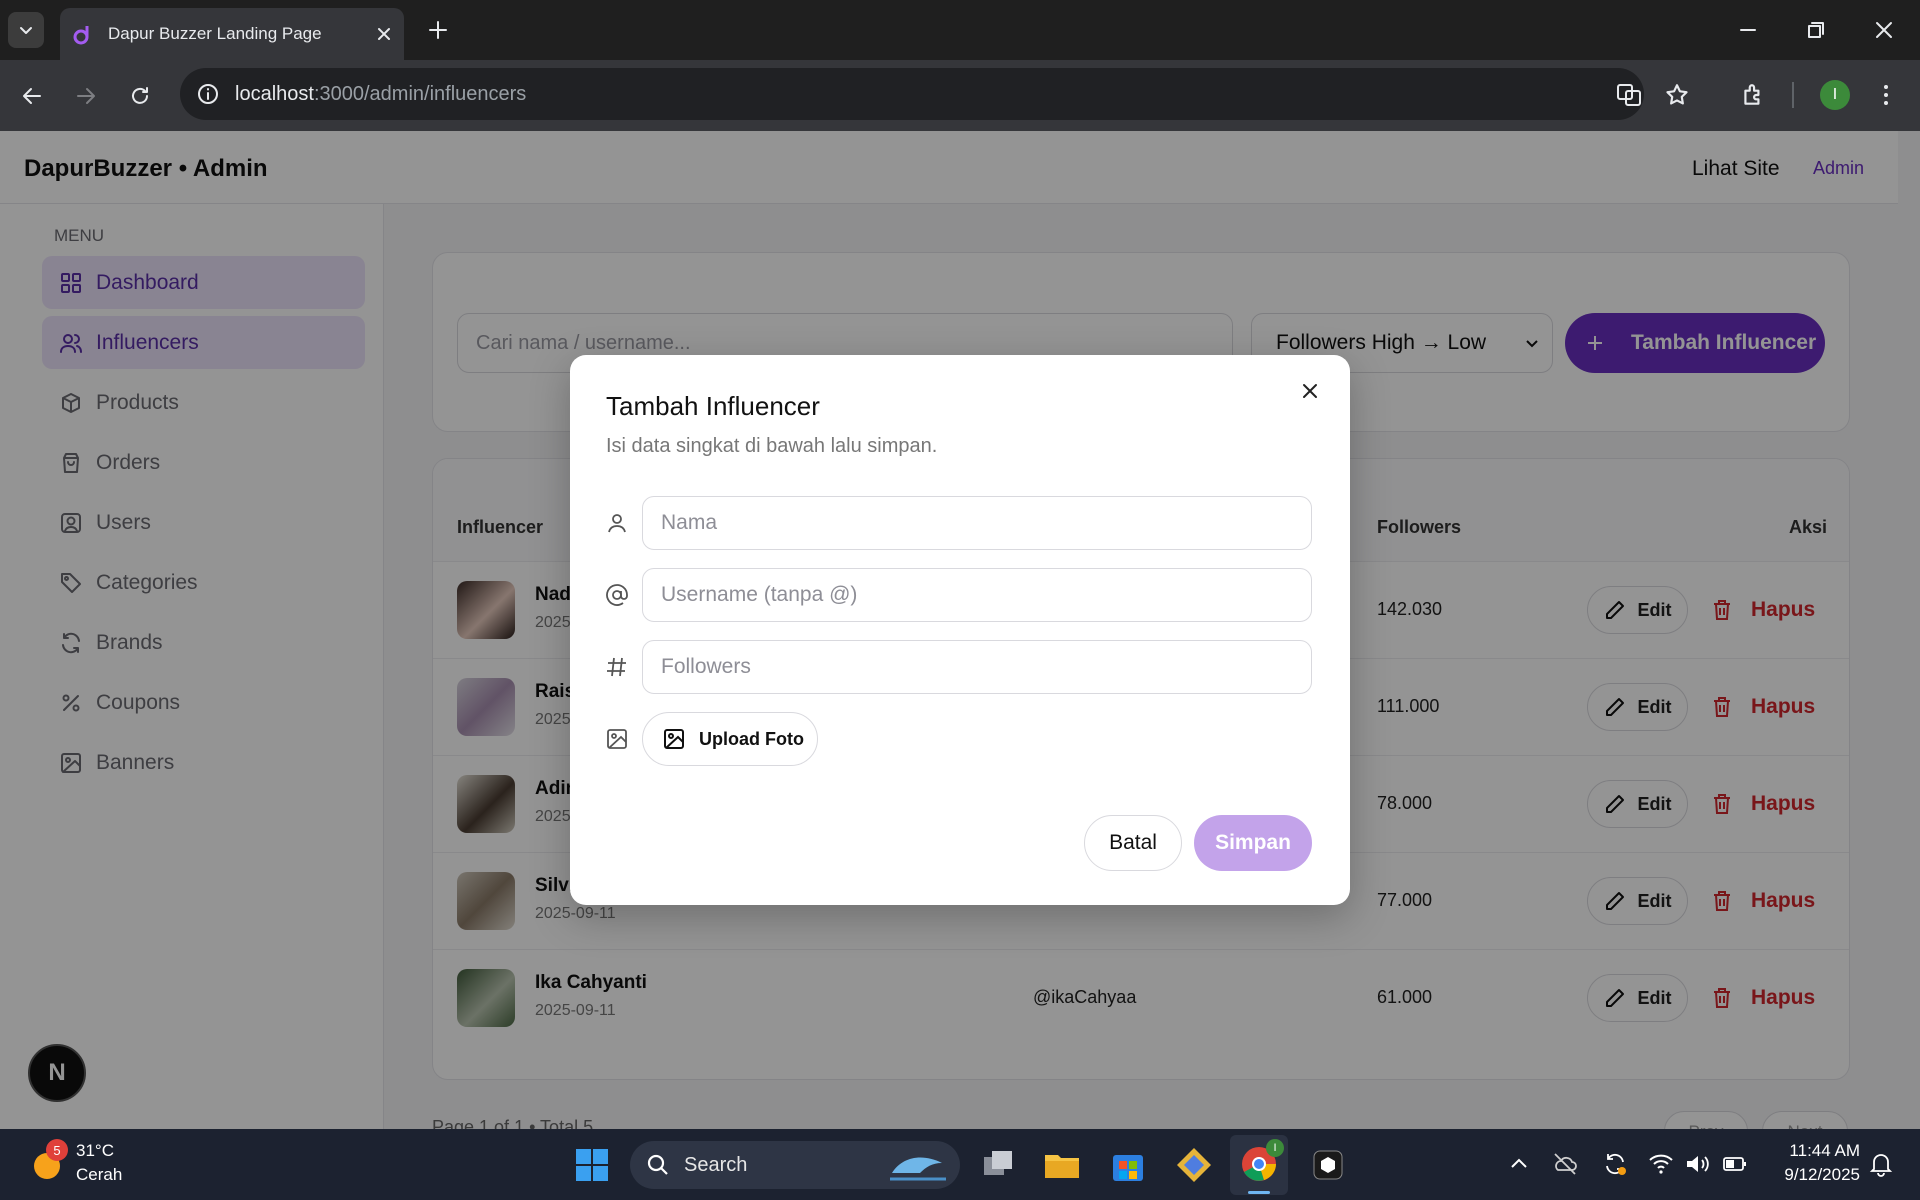 This screenshot has height=1200, width=1920. What do you see at coordinates (1753, 95) in the screenshot?
I see `extensions-icon` at bounding box center [1753, 95].